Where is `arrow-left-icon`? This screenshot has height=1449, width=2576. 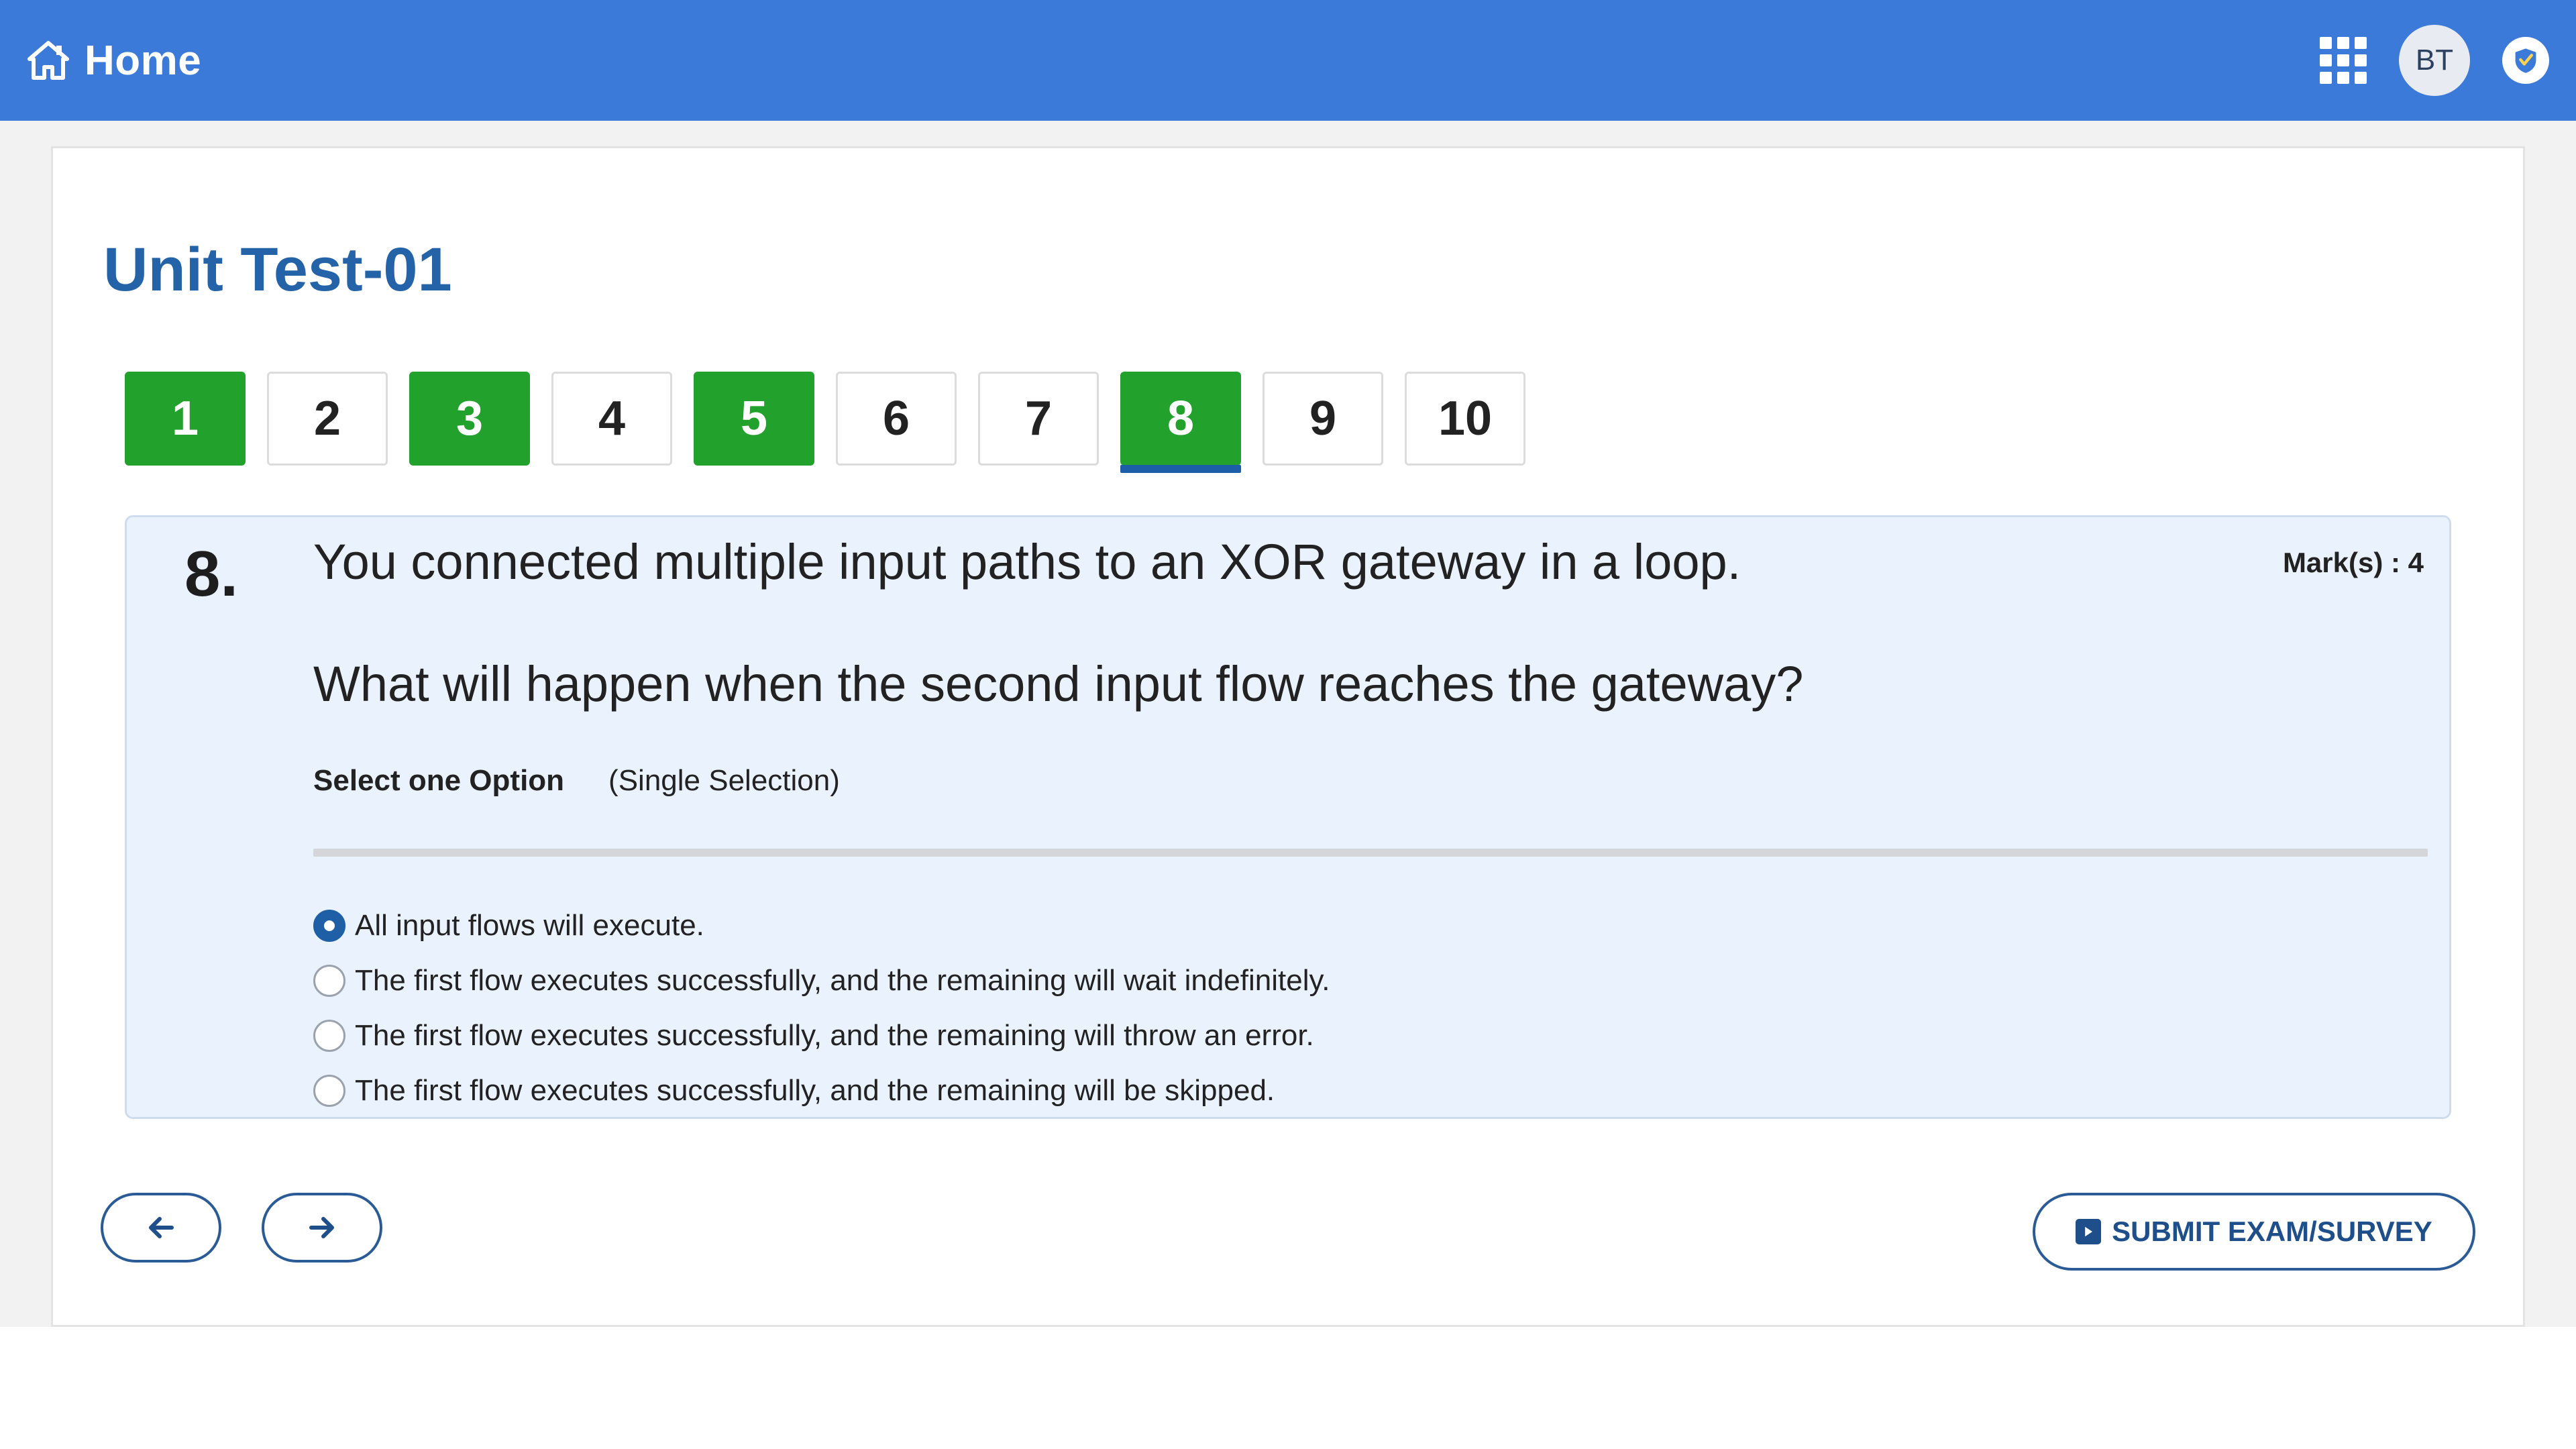 arrow-left-icon is located at coordinates (161, 1227).